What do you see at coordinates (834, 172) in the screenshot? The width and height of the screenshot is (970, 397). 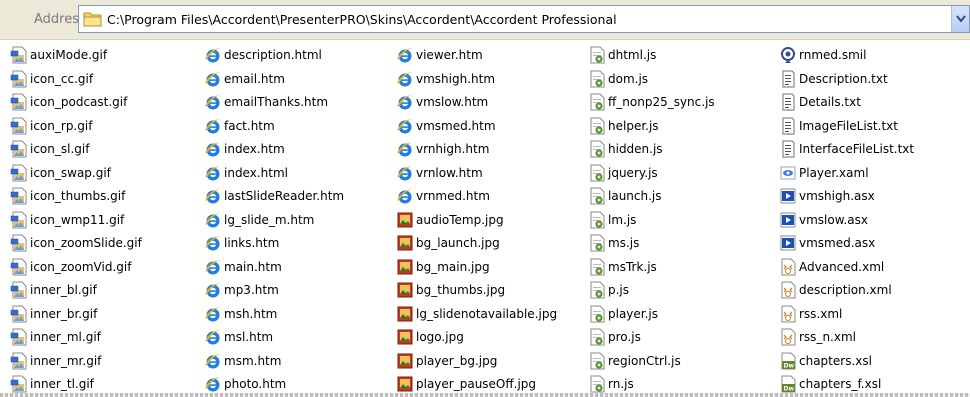 I see `file-name: Player.xaml` at bounding box center [834, 172].